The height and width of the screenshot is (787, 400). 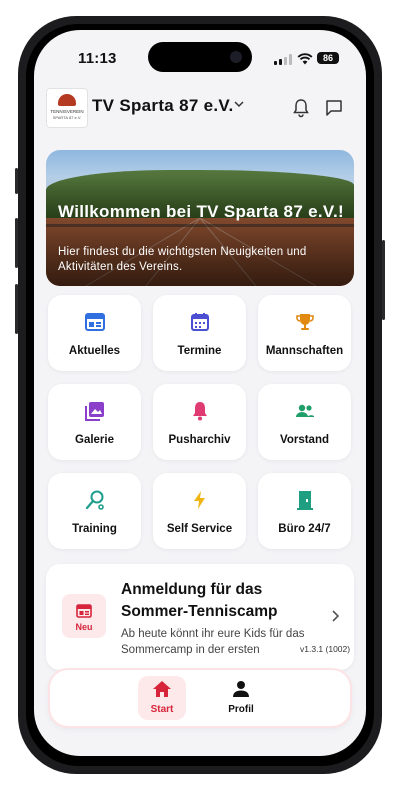 What do you see at coordinates (84, 627) in the screenshot?
I see `news-badge-label: Neu` at bounding box center [84, 627].